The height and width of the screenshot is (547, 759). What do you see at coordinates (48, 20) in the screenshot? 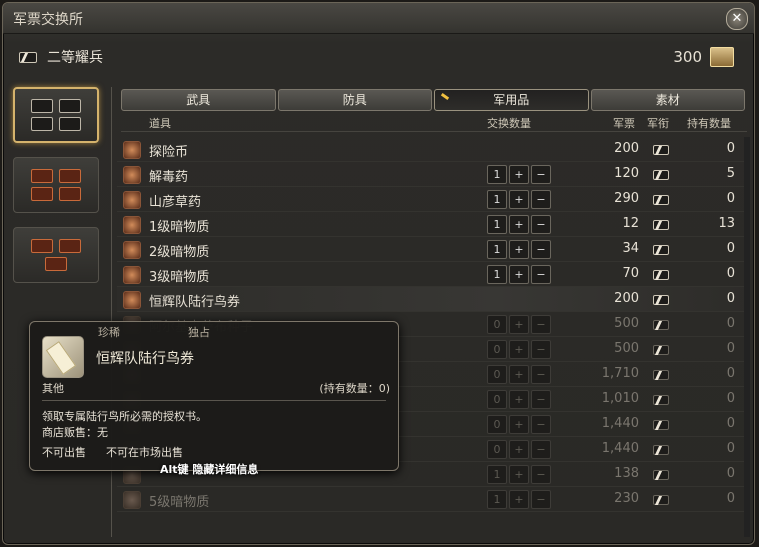
I see `window-title: 军票交换所` at bounding box center [48, 20].